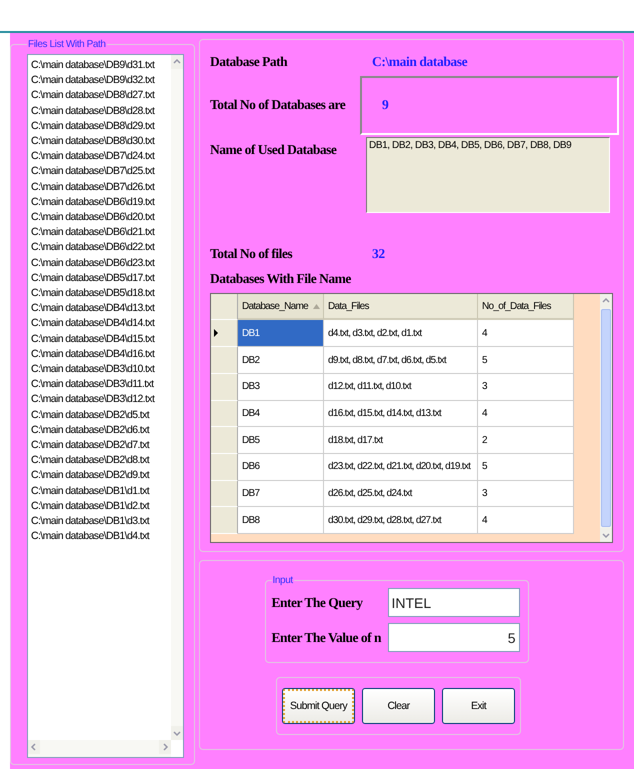 The width and height of the screenshot is (634, 769). I want to click on grid-title: Databases With File Name, so click(280, 278).